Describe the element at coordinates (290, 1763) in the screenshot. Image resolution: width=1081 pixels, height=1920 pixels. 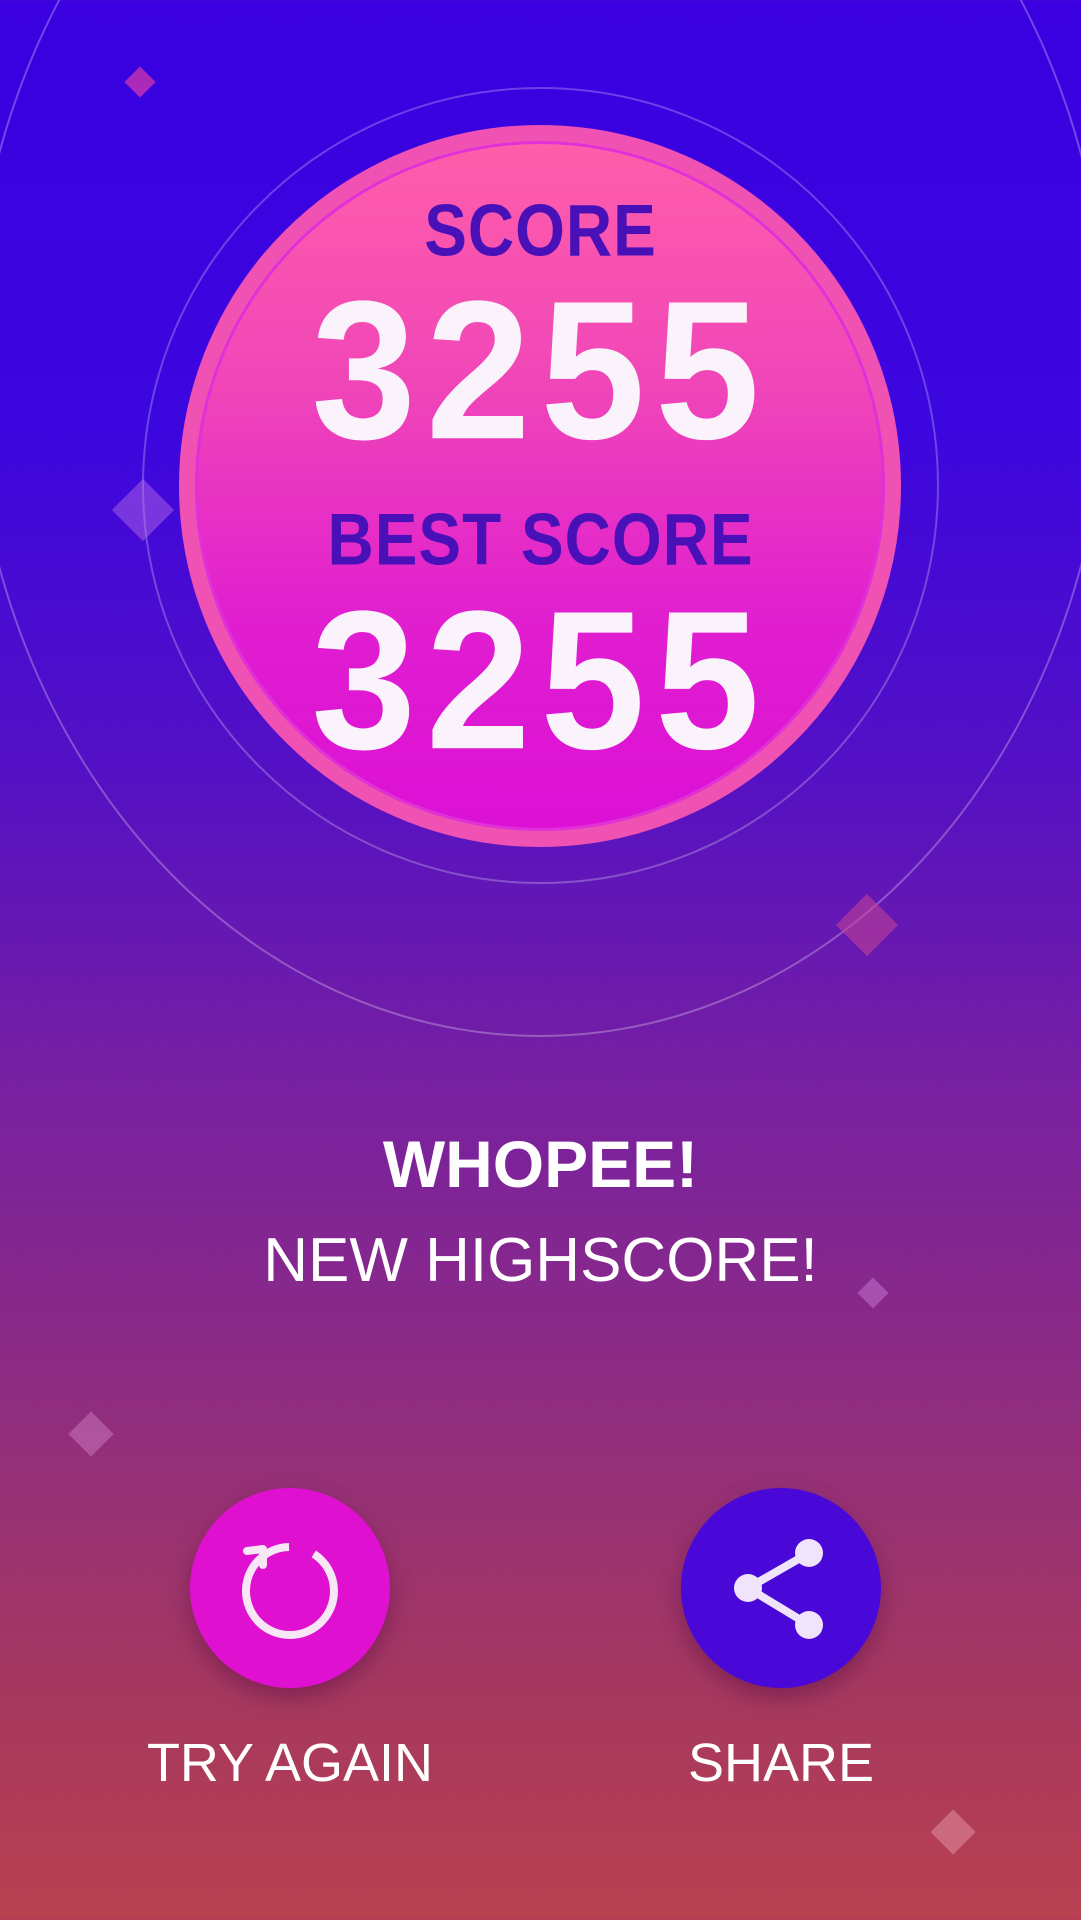
I see `try-again-label: TRY AGAIN` at that location.